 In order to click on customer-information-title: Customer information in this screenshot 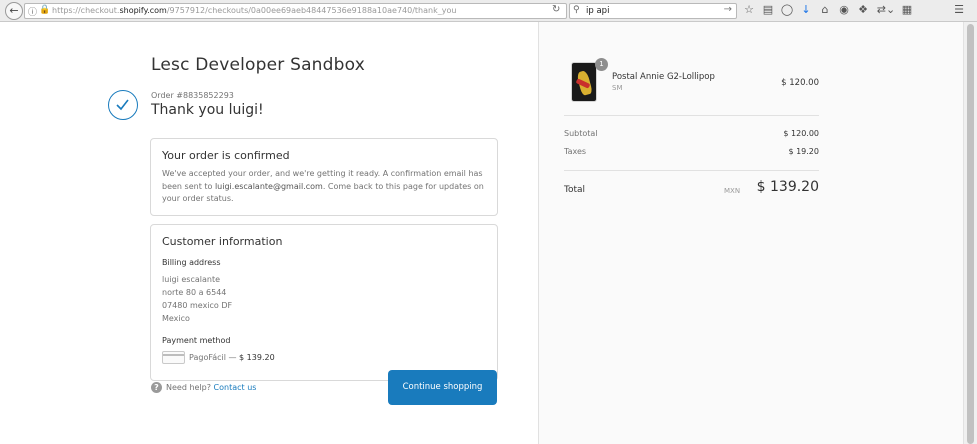, I will do `click(222, 241)`.